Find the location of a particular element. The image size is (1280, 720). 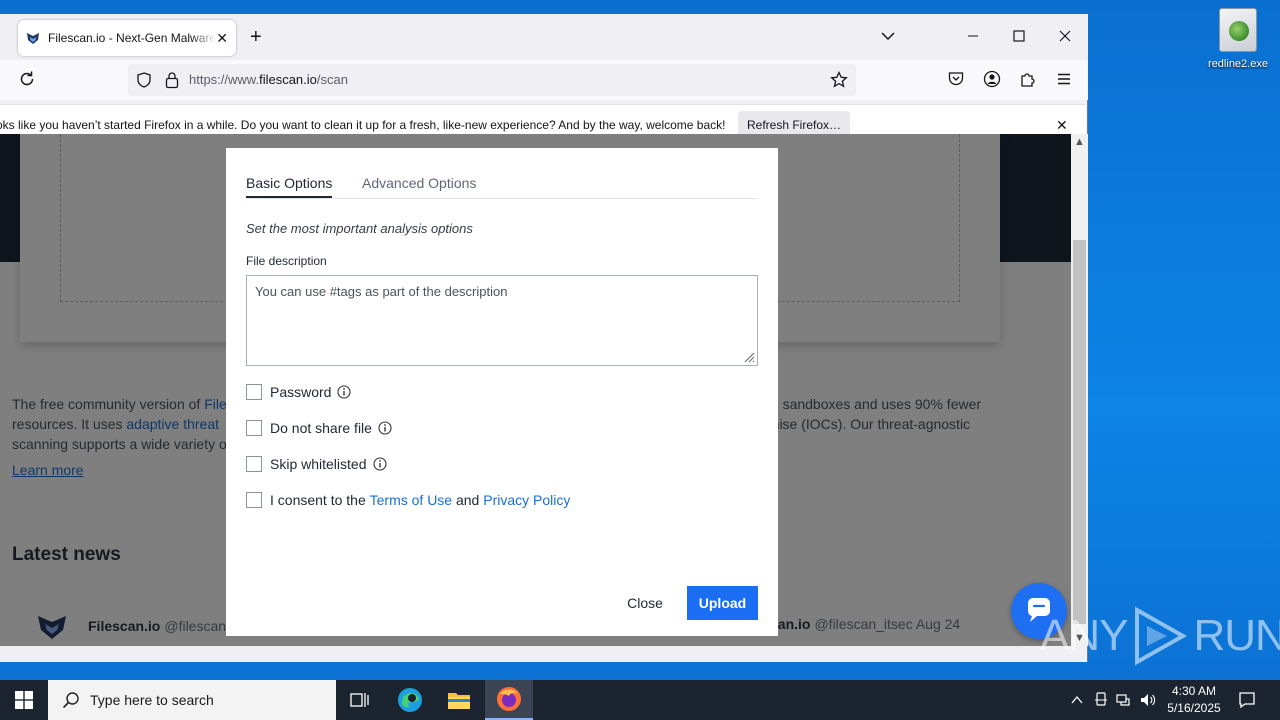

taskbar-search-box: Type here to search is located at coordinates (192, 700).